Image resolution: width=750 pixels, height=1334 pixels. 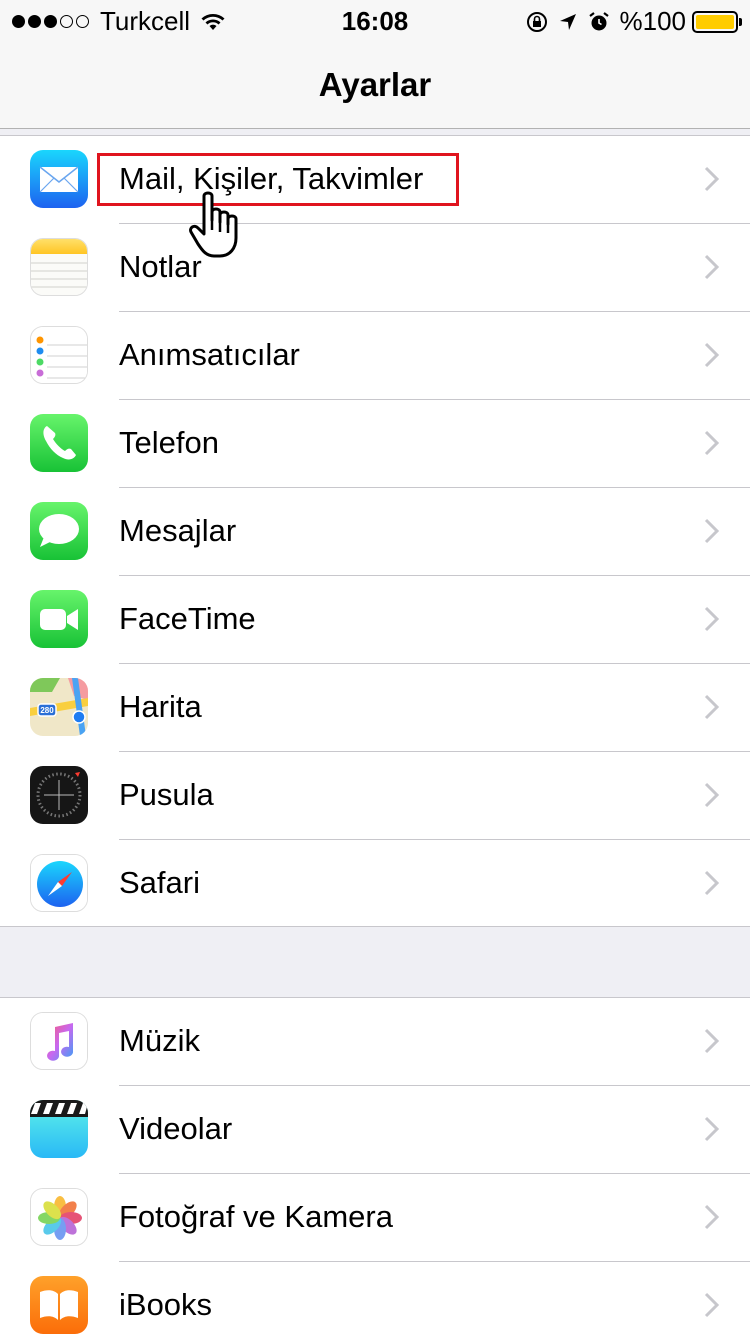 I want to click on settings-row-compass: Pusula, so click(x=375, y=796).